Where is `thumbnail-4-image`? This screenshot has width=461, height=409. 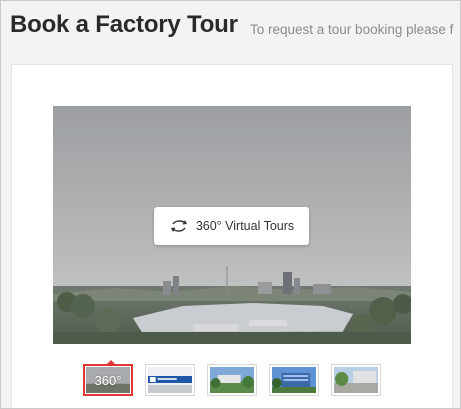
thumbnail-4-image is located at coordinates (294, 380).